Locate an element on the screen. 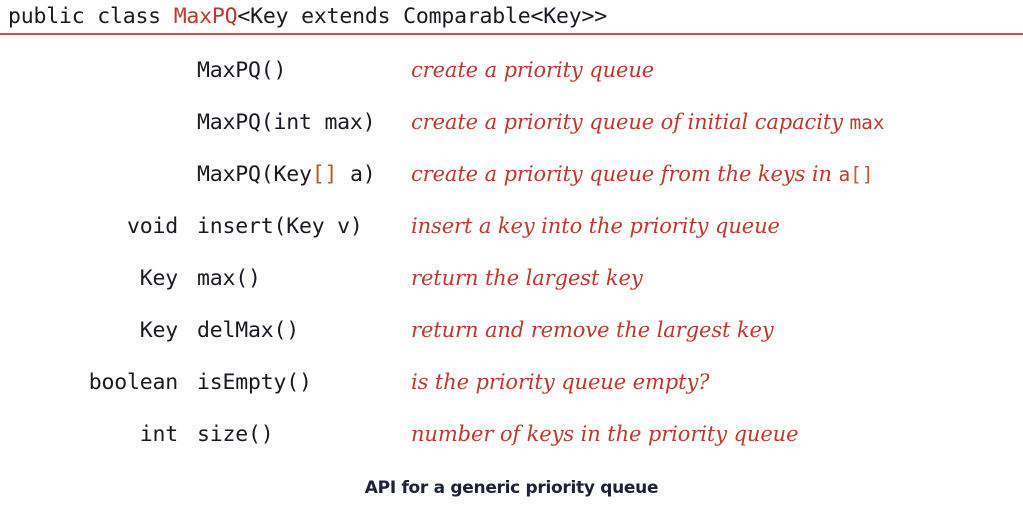  method-signature: MaxPQ(int max) is located at coordinates (294, 122).